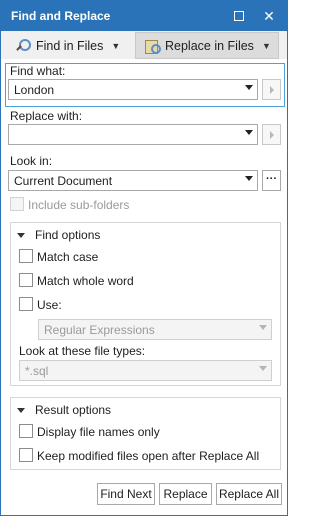 Image resolution: width=320 pixels, height=516 pixels. Describe the element at coordinates (46, 116) in the screenshot. I see `replace-with-label: Replace with:` at that location.